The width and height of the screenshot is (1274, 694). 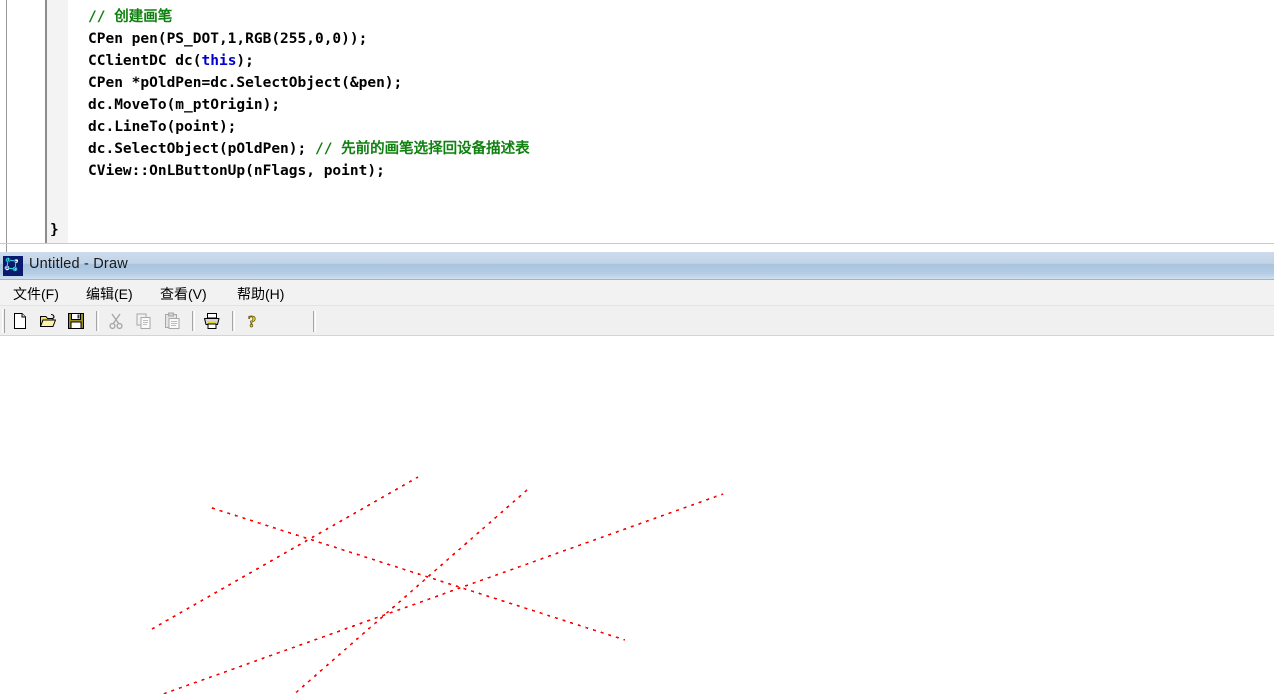 What do you see at coordinates (15, 262) in the screenshot?
I see `svg-text: F` at bounding box center [15, 262].